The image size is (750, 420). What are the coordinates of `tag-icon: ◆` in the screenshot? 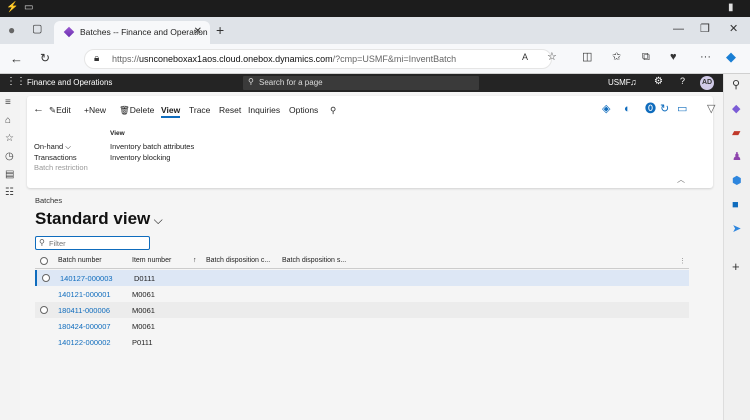 It's located at (736, 109).